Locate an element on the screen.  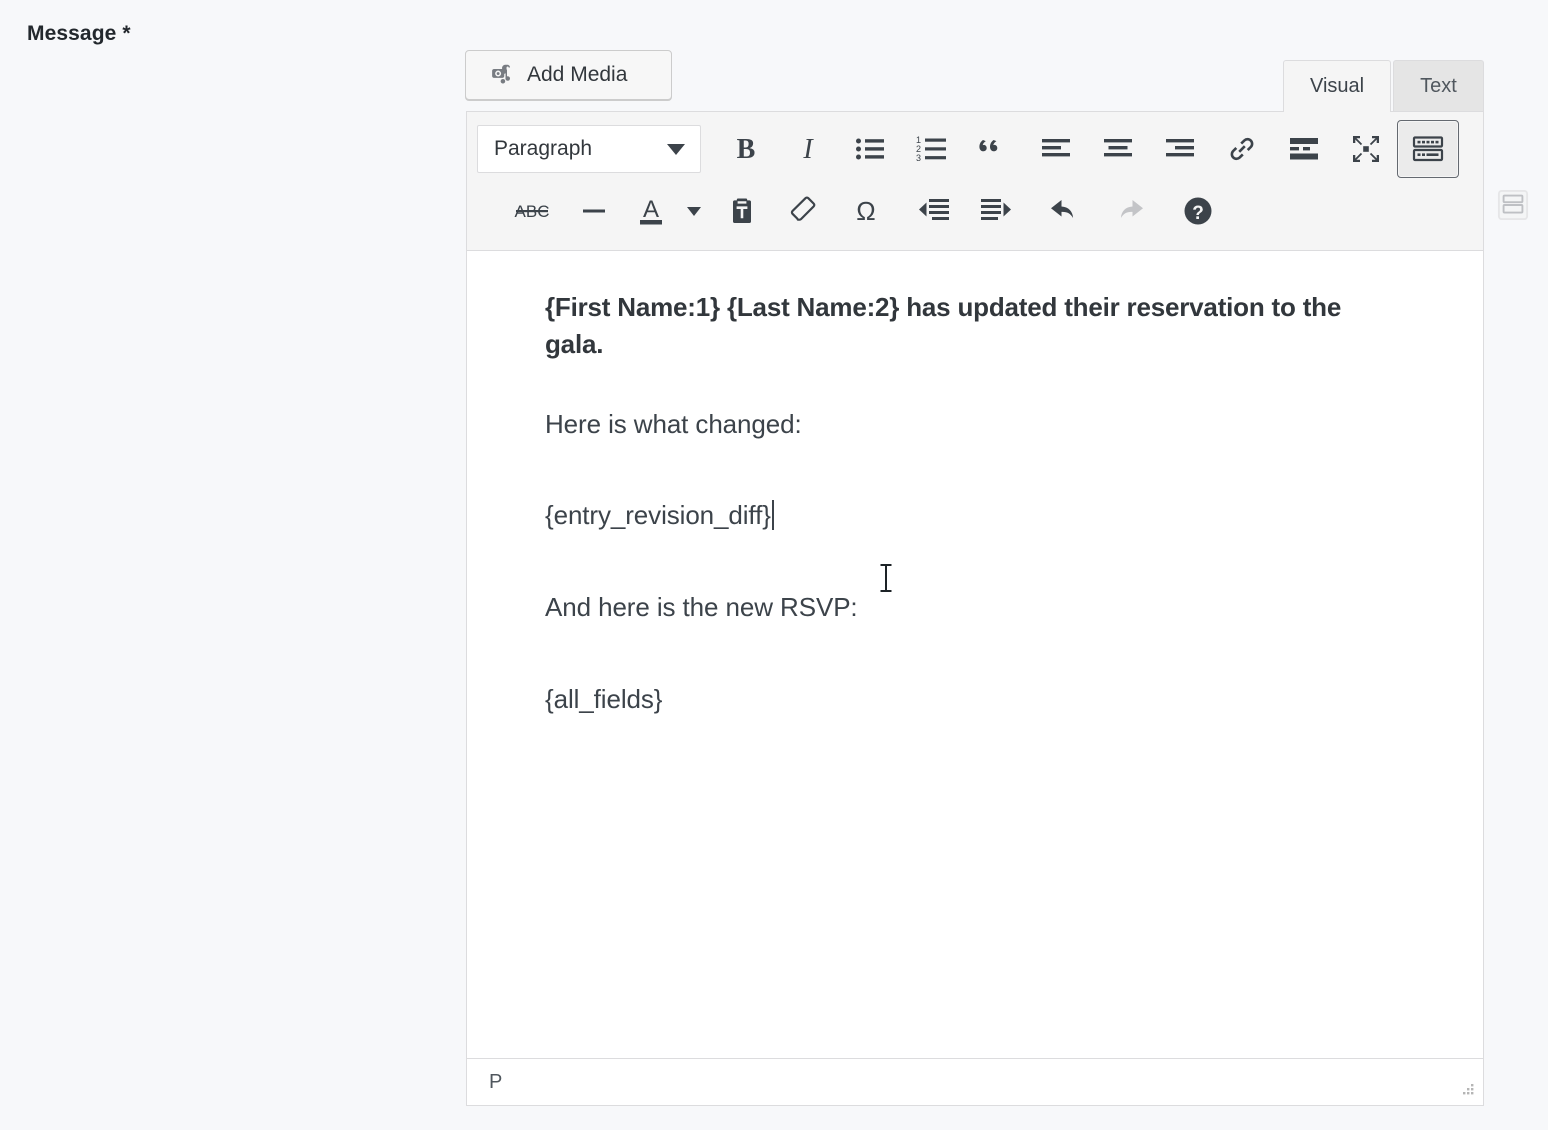
keyboard-shortcuts-icon: ? is located at coordinates (1198, 211).